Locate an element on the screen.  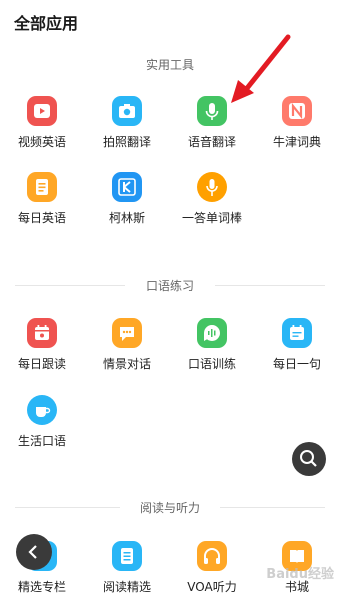
camera-icon is located at coordinates (127, 111).